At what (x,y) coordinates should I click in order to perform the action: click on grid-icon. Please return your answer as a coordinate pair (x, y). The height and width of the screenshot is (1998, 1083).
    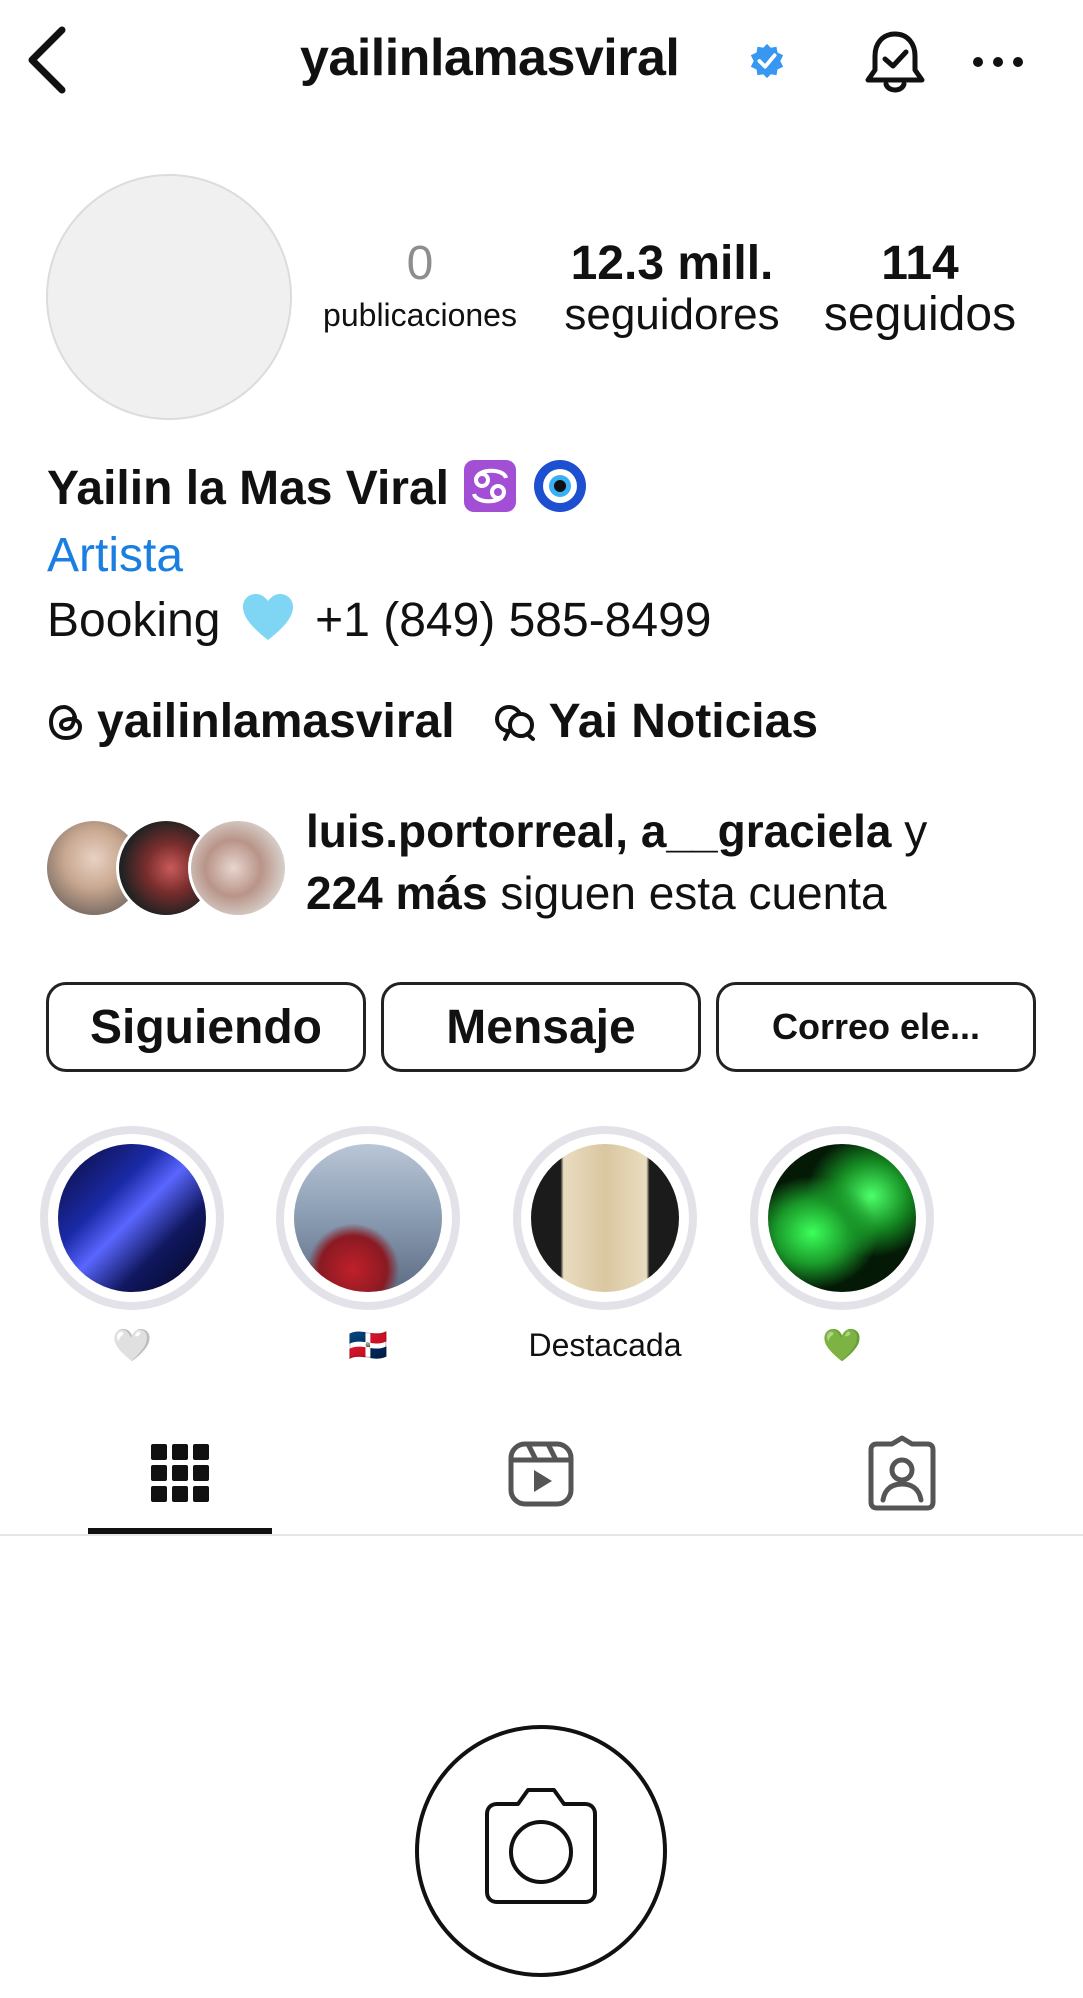
    Looking at the image, I should click on (180, 1473).